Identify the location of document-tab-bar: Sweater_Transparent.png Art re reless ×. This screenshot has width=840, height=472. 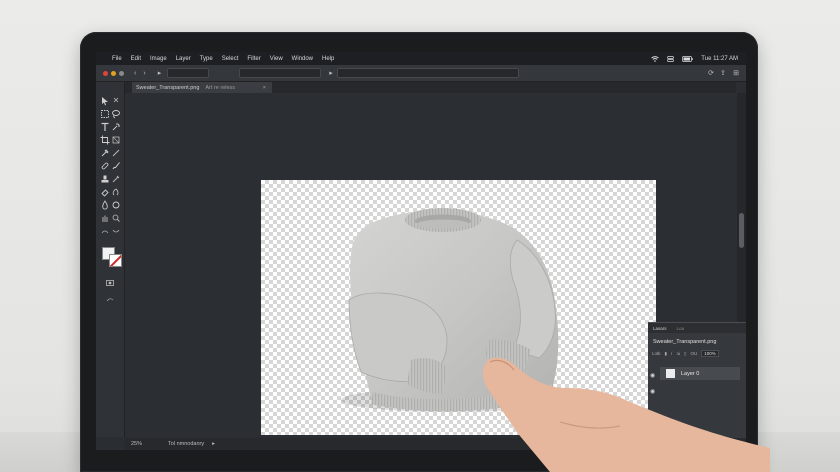
(430, 87).